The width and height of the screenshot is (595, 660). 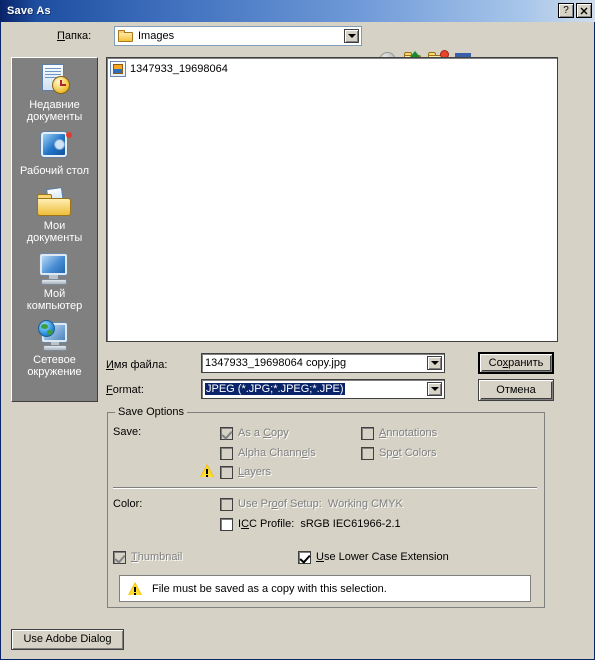 I want to click on place-desktop: Рабочий стол, so click(x=54, y=154).